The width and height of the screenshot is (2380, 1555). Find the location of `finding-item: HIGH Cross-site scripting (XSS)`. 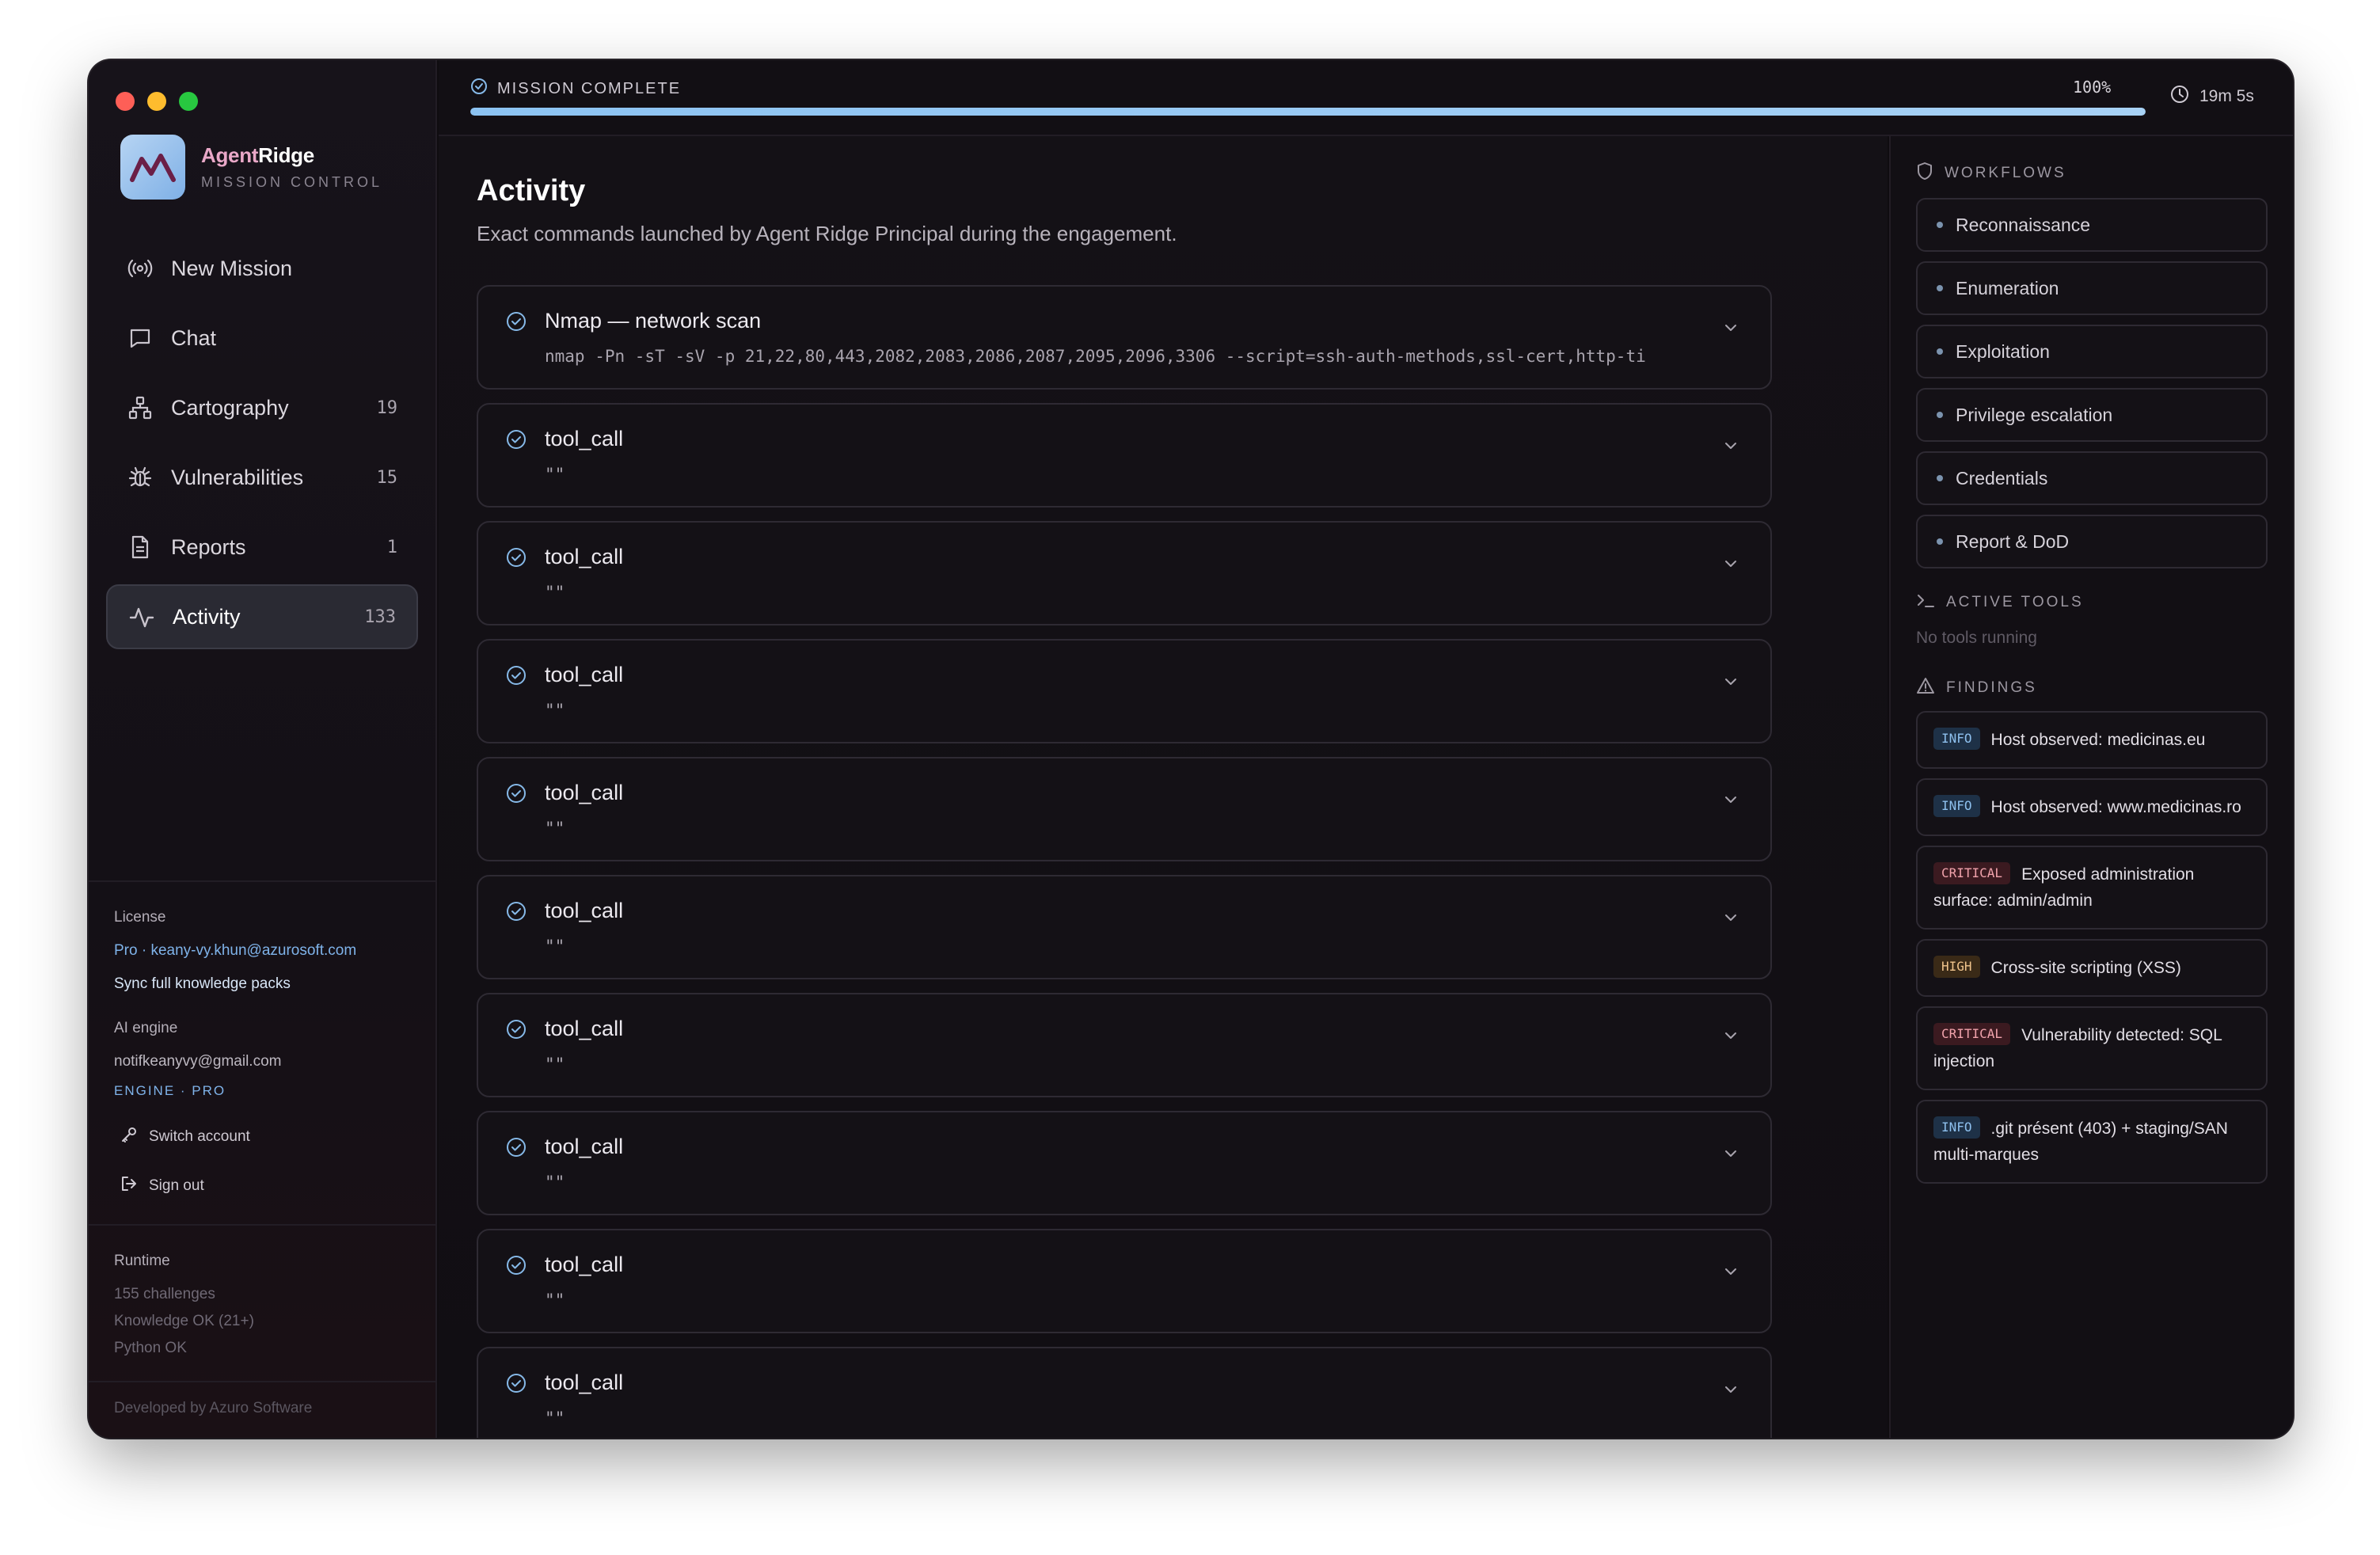

finding-item: HIGH Cross-site scripting (XSS) is located at coordinates (2092, 968).